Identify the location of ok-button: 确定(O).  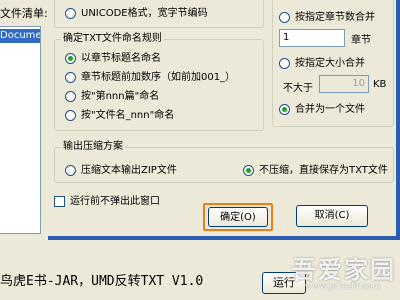
(238, 217).